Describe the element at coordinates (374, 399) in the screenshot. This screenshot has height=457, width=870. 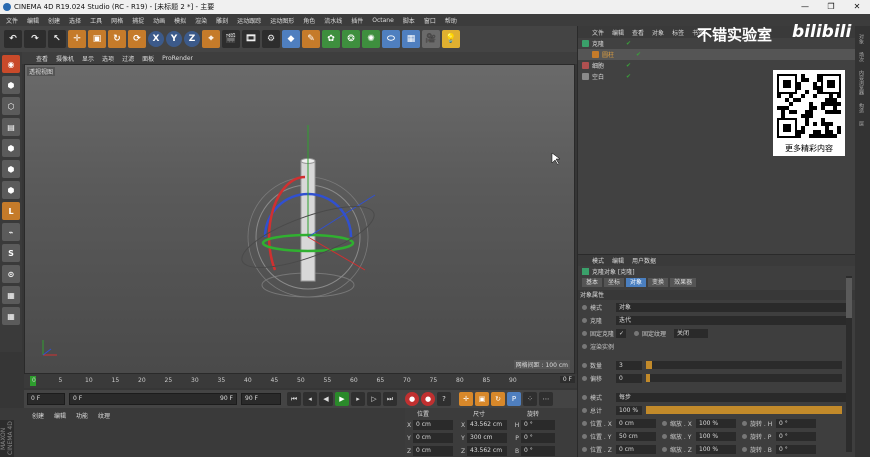
I see `next-key-button: ▷` at that location.